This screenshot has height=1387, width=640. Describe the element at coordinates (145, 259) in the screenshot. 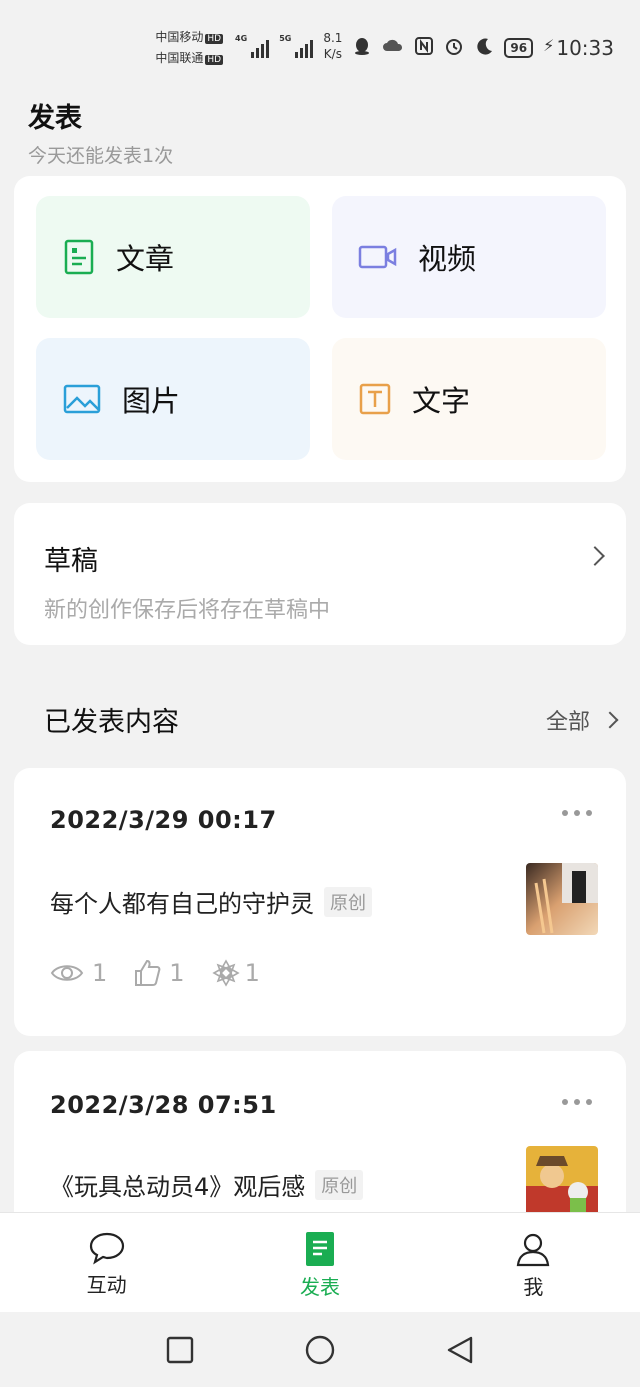

I see `publish-article-label: 文章` at that location.